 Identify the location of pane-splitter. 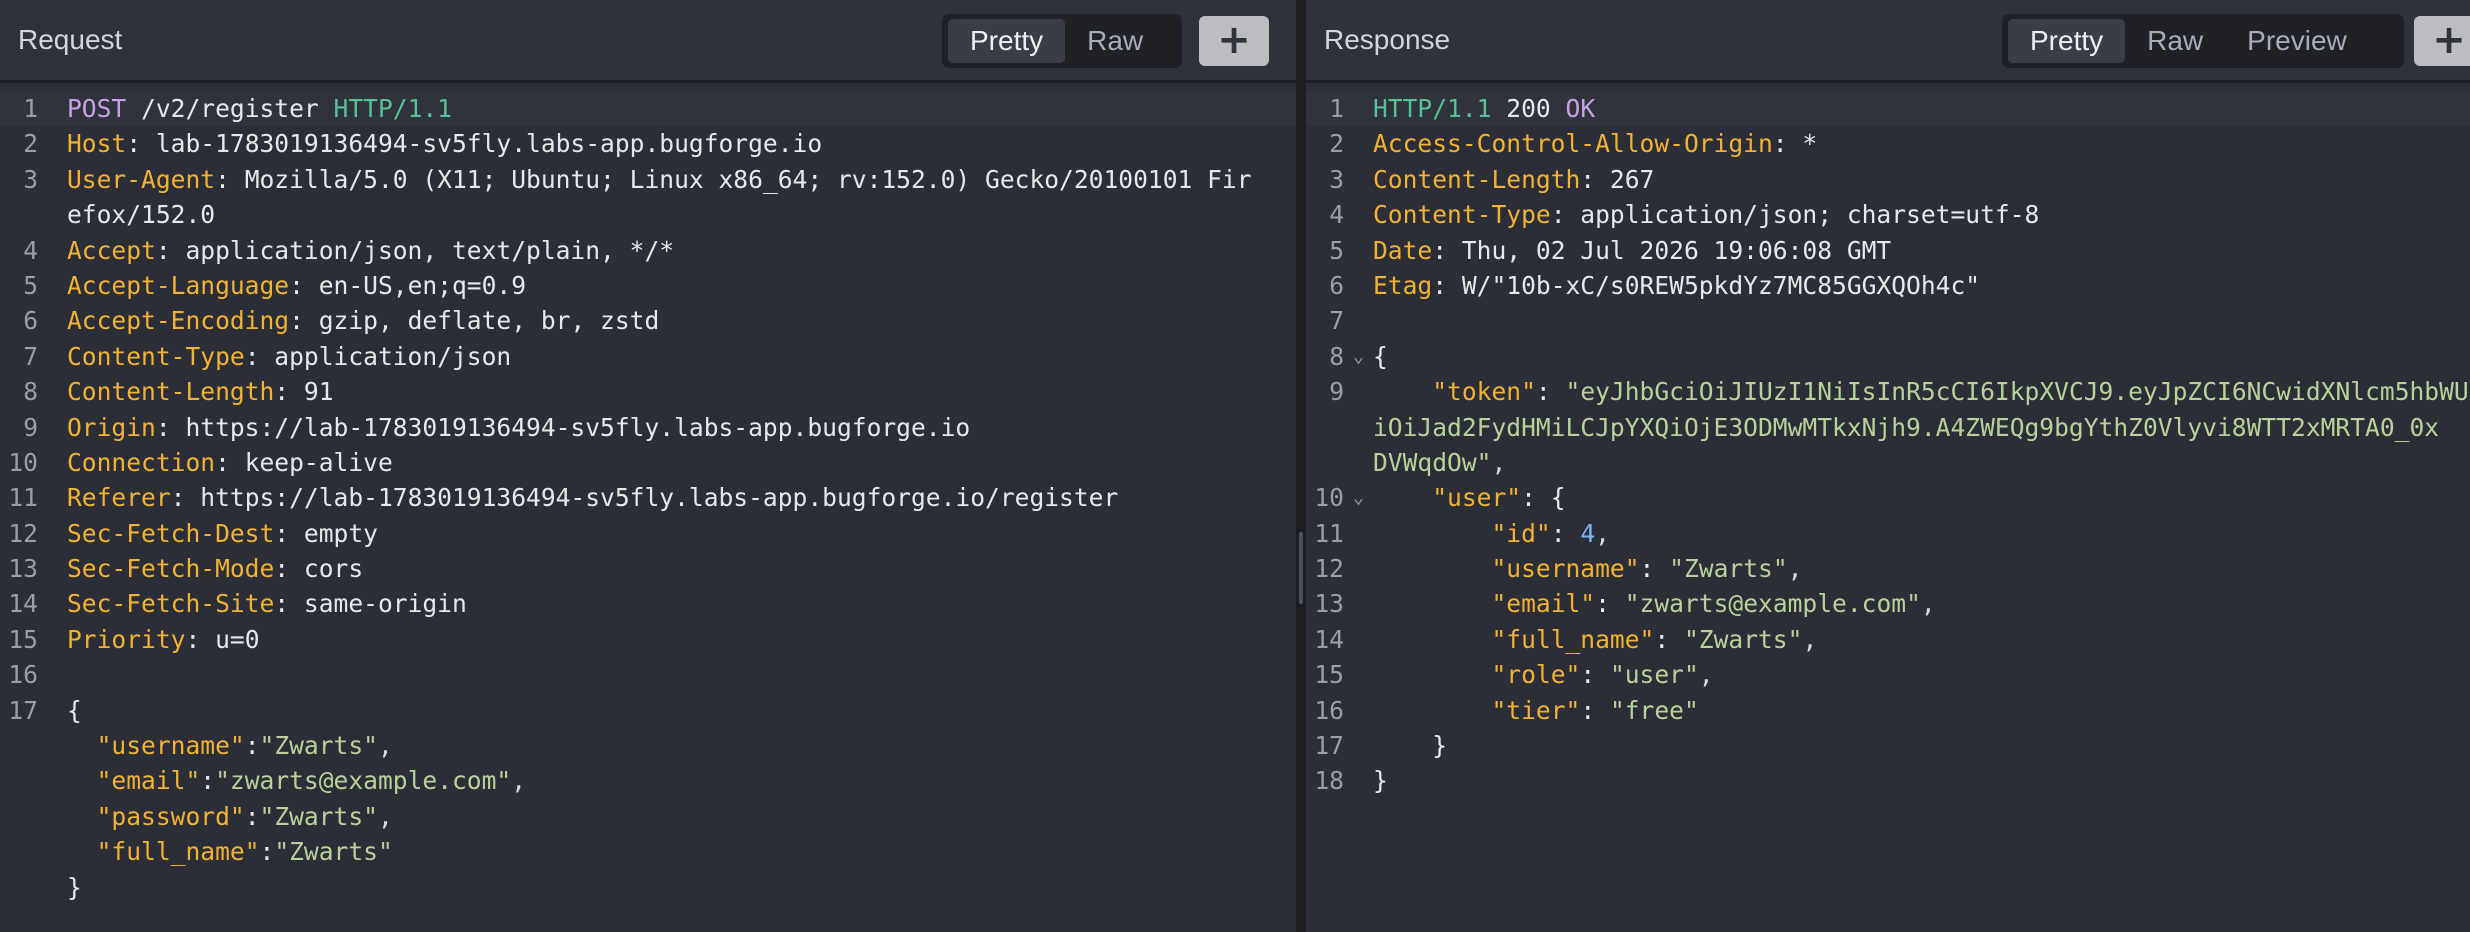
(1301, 466).